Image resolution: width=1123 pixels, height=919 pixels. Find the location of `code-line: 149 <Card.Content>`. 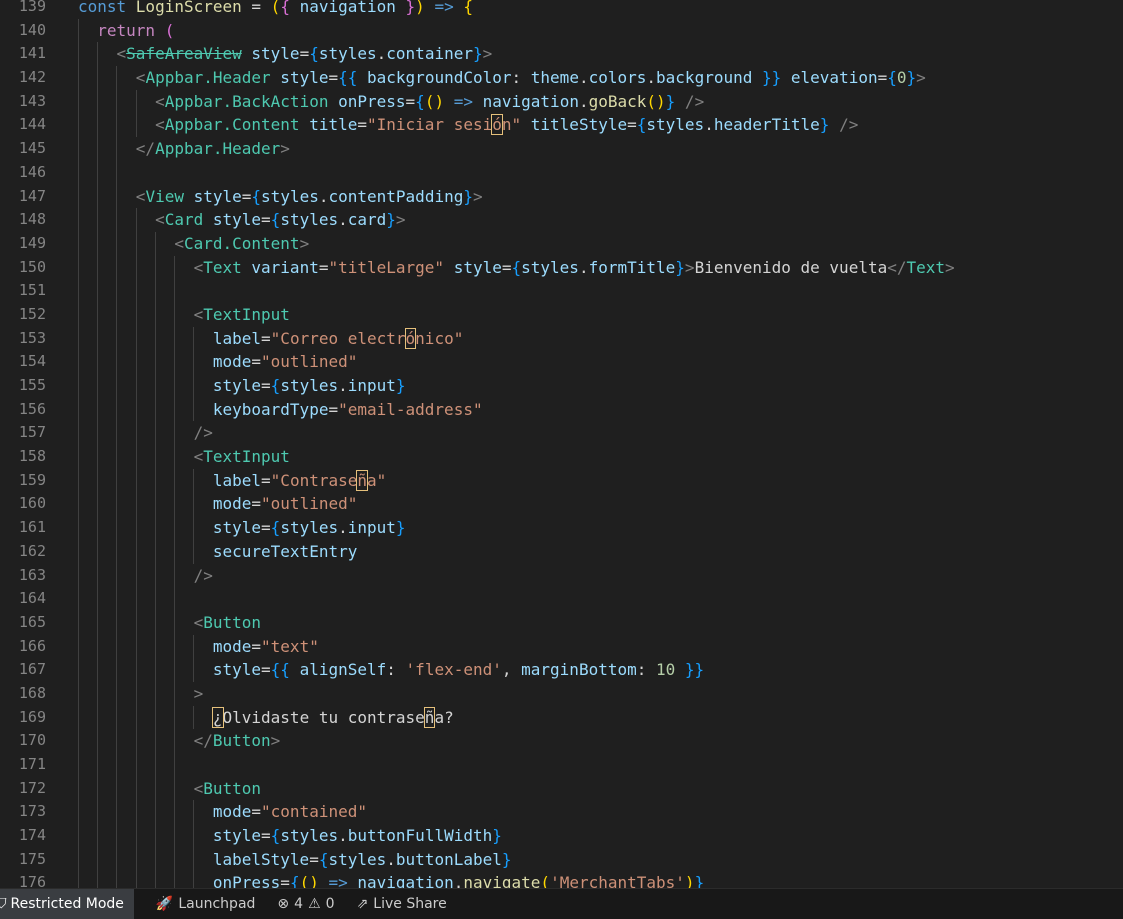

code-line: 149 <Card.Content> is located at coordinates (561, 243).